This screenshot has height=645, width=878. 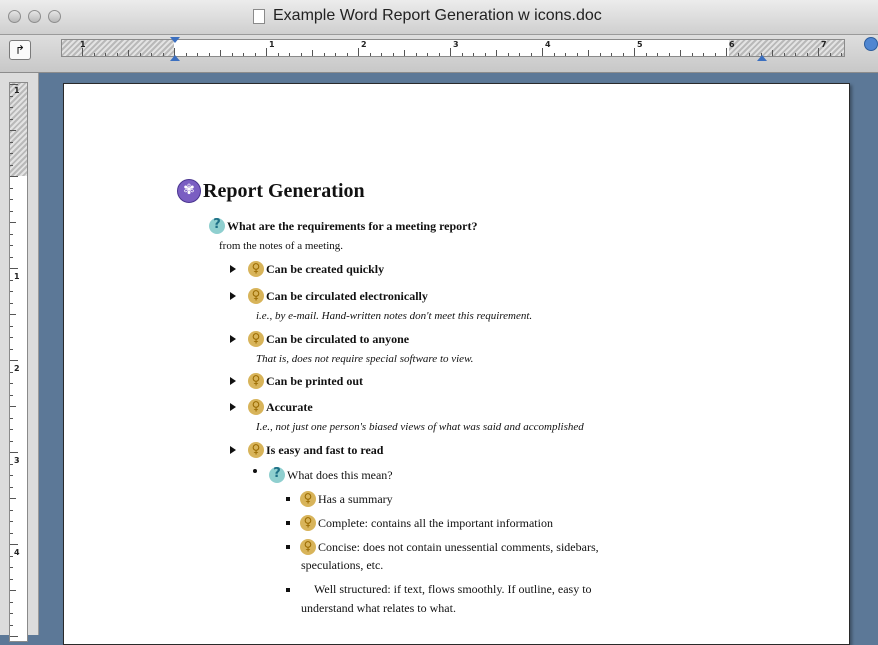 I want to click on first-line-indent-marker, so click(x=175, y=40).